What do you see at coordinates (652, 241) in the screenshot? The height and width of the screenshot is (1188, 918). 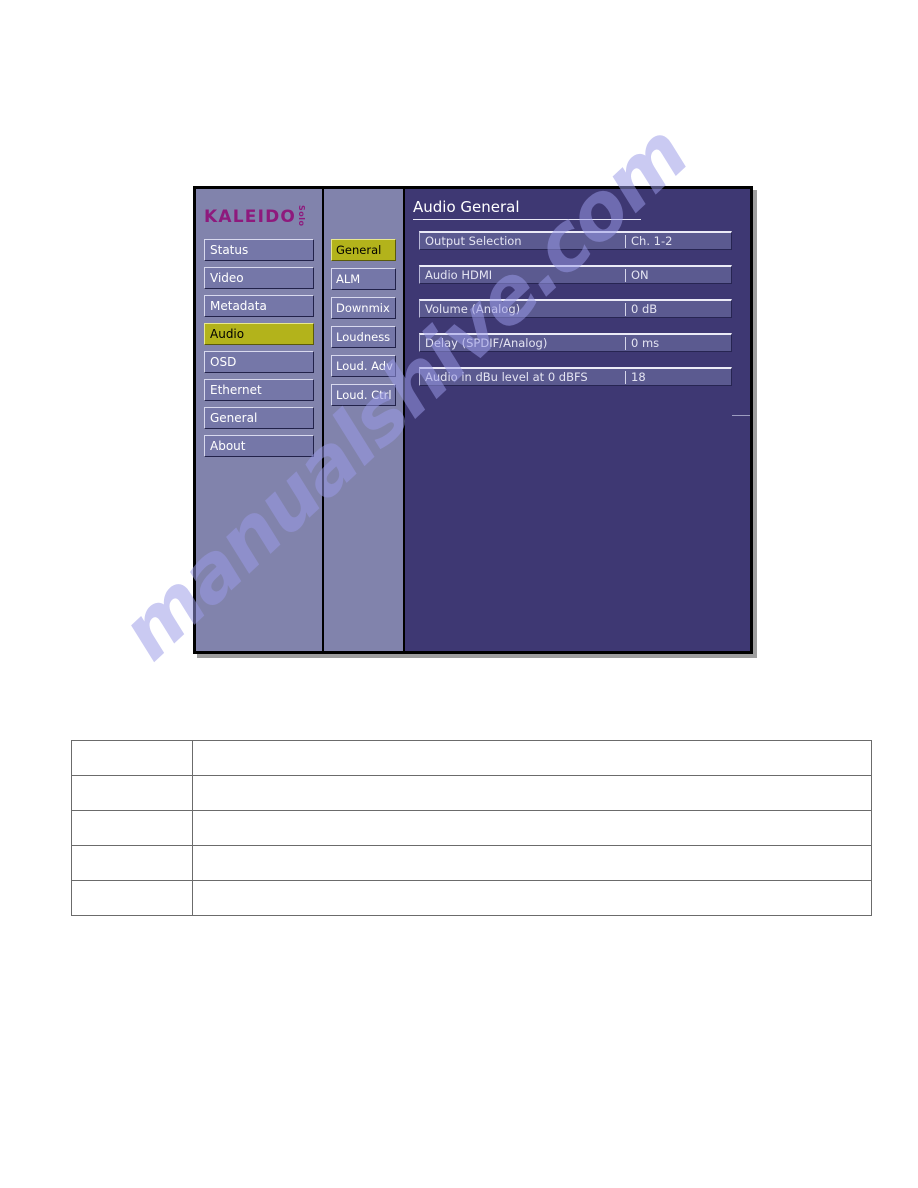 I see `setting-value: Ch. 1-2` at bounding box center [652, 241].